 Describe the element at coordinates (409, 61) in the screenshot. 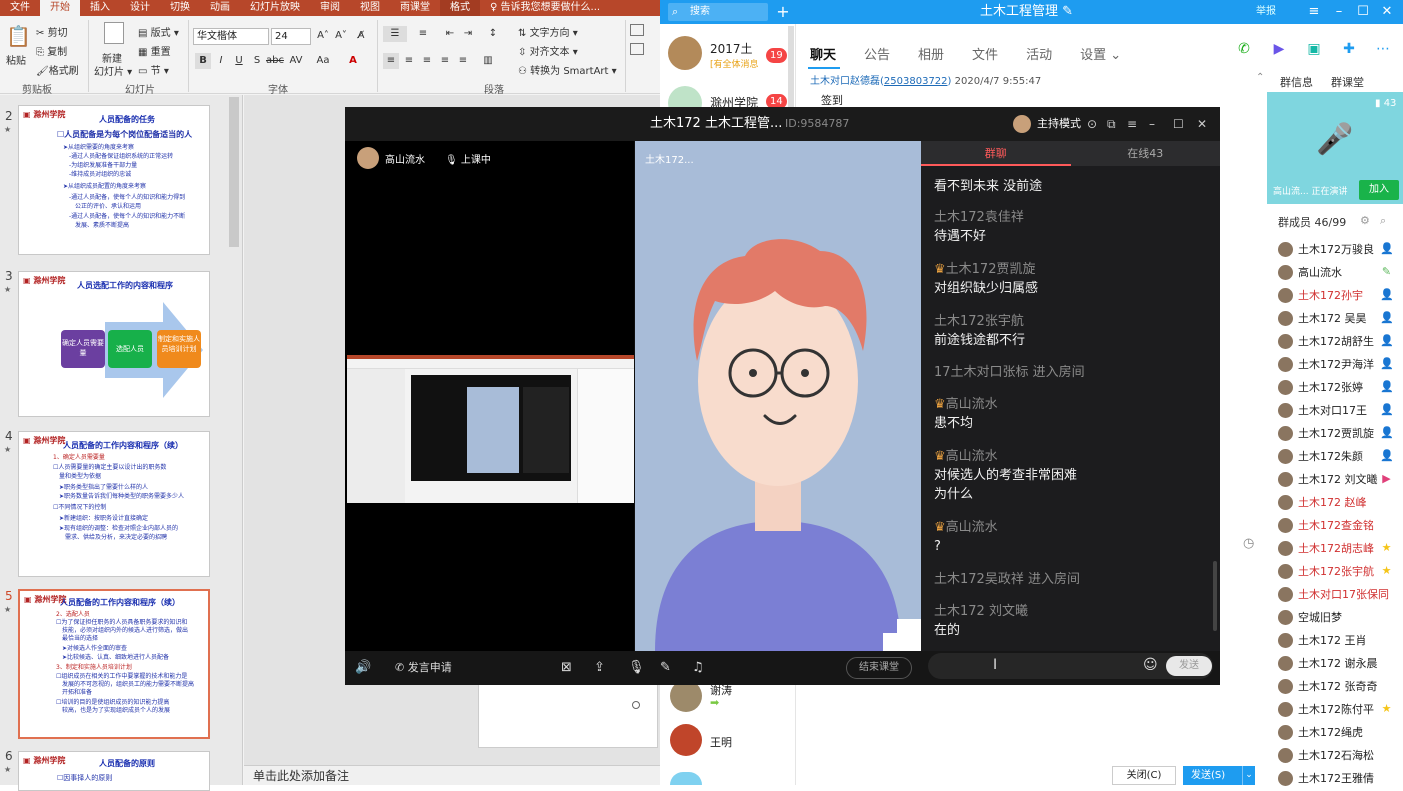

I see `align-center-icon: ≡` at that location.